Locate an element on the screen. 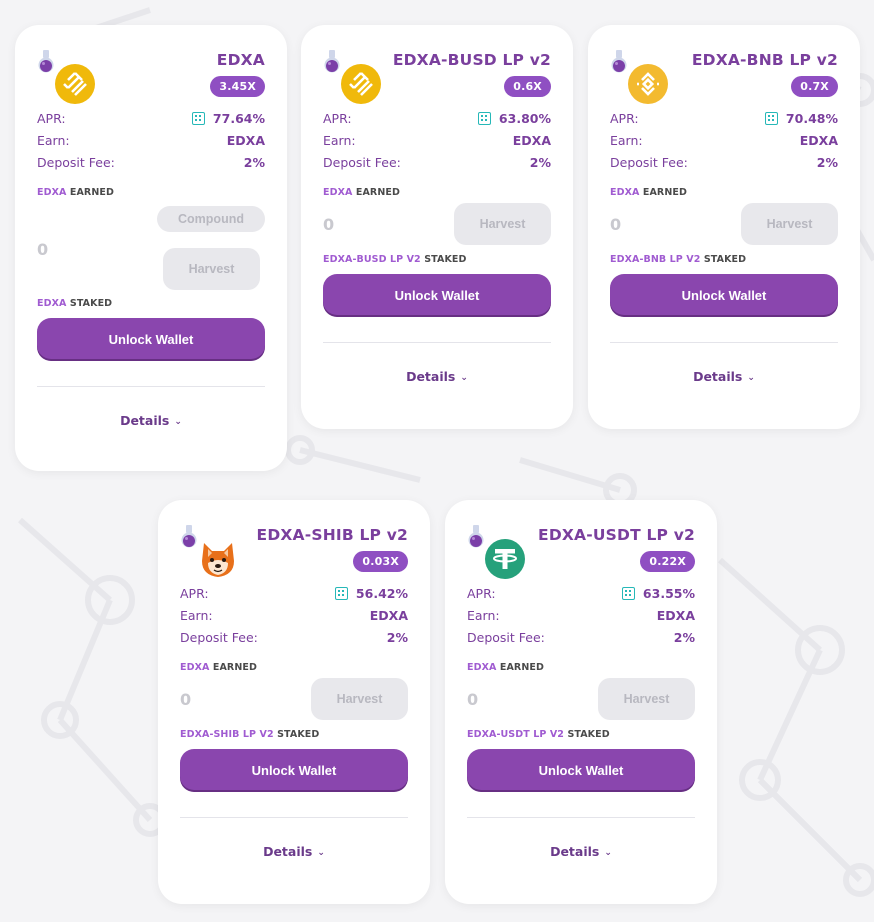  bnb-icon is located at coordinates (648, 84).